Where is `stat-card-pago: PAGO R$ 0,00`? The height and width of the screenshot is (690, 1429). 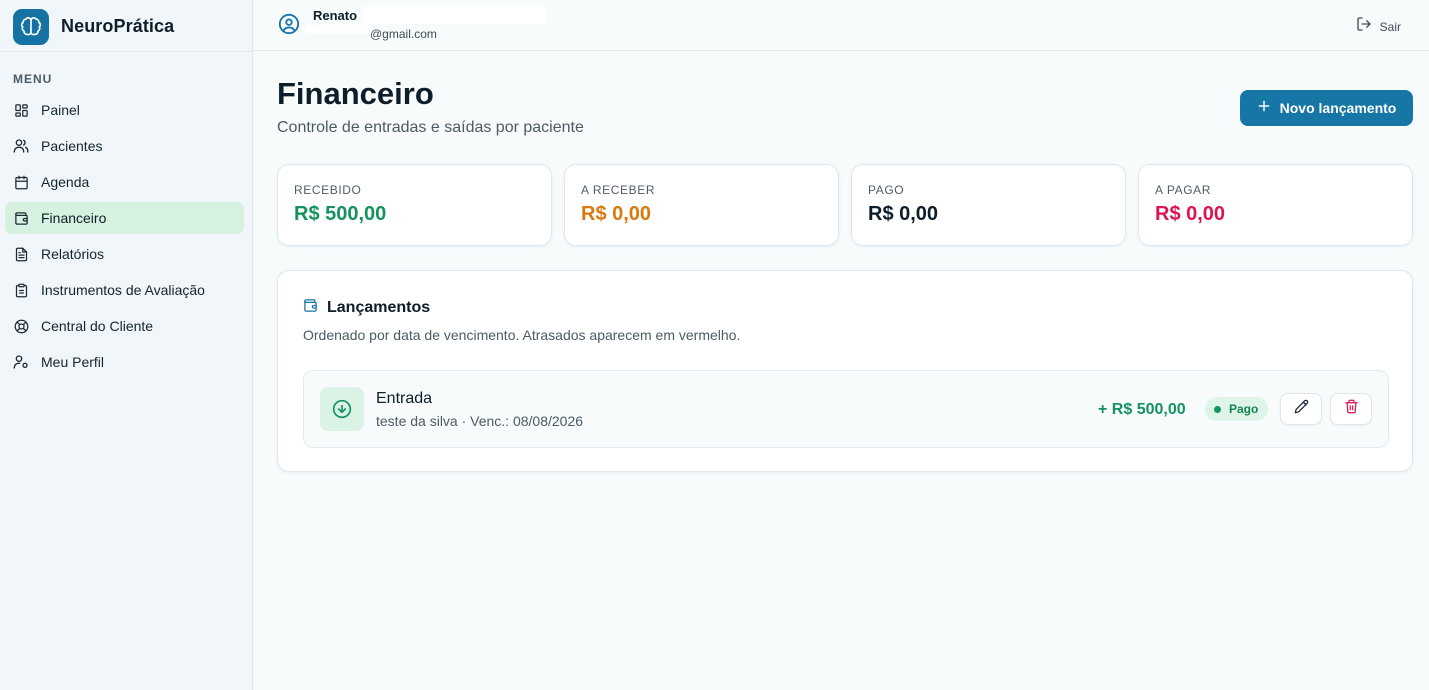 stat-card-pago: PAGO R$ 0,00 is located at coordinates (988, 205).